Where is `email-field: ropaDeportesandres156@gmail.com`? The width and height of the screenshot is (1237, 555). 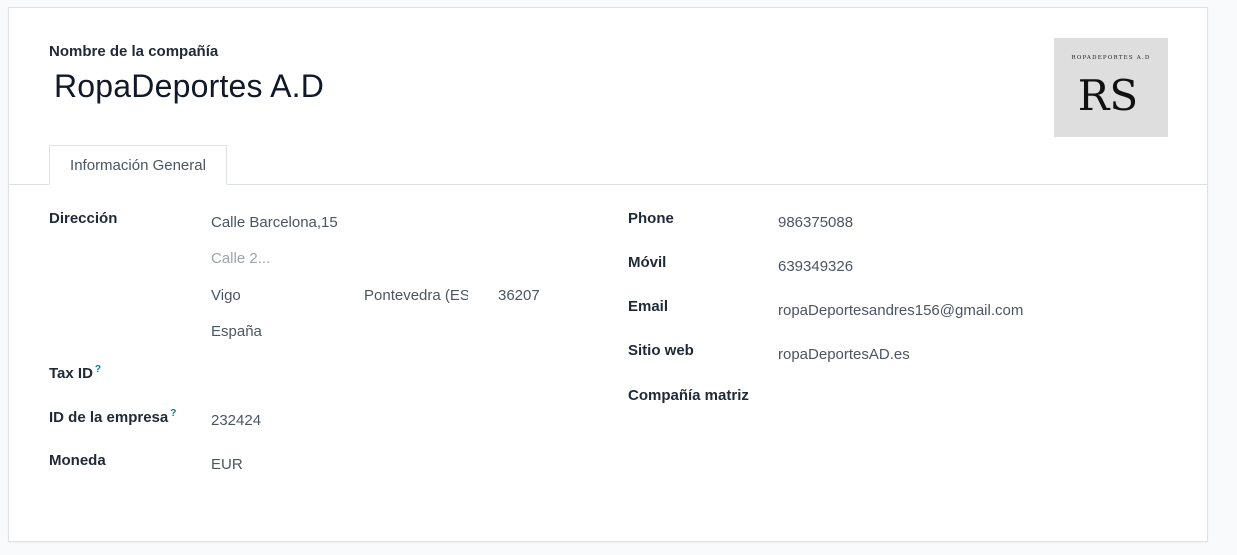 email-field: ropaDeportesandres156@gmail.com is located at coordinates (900, 310).